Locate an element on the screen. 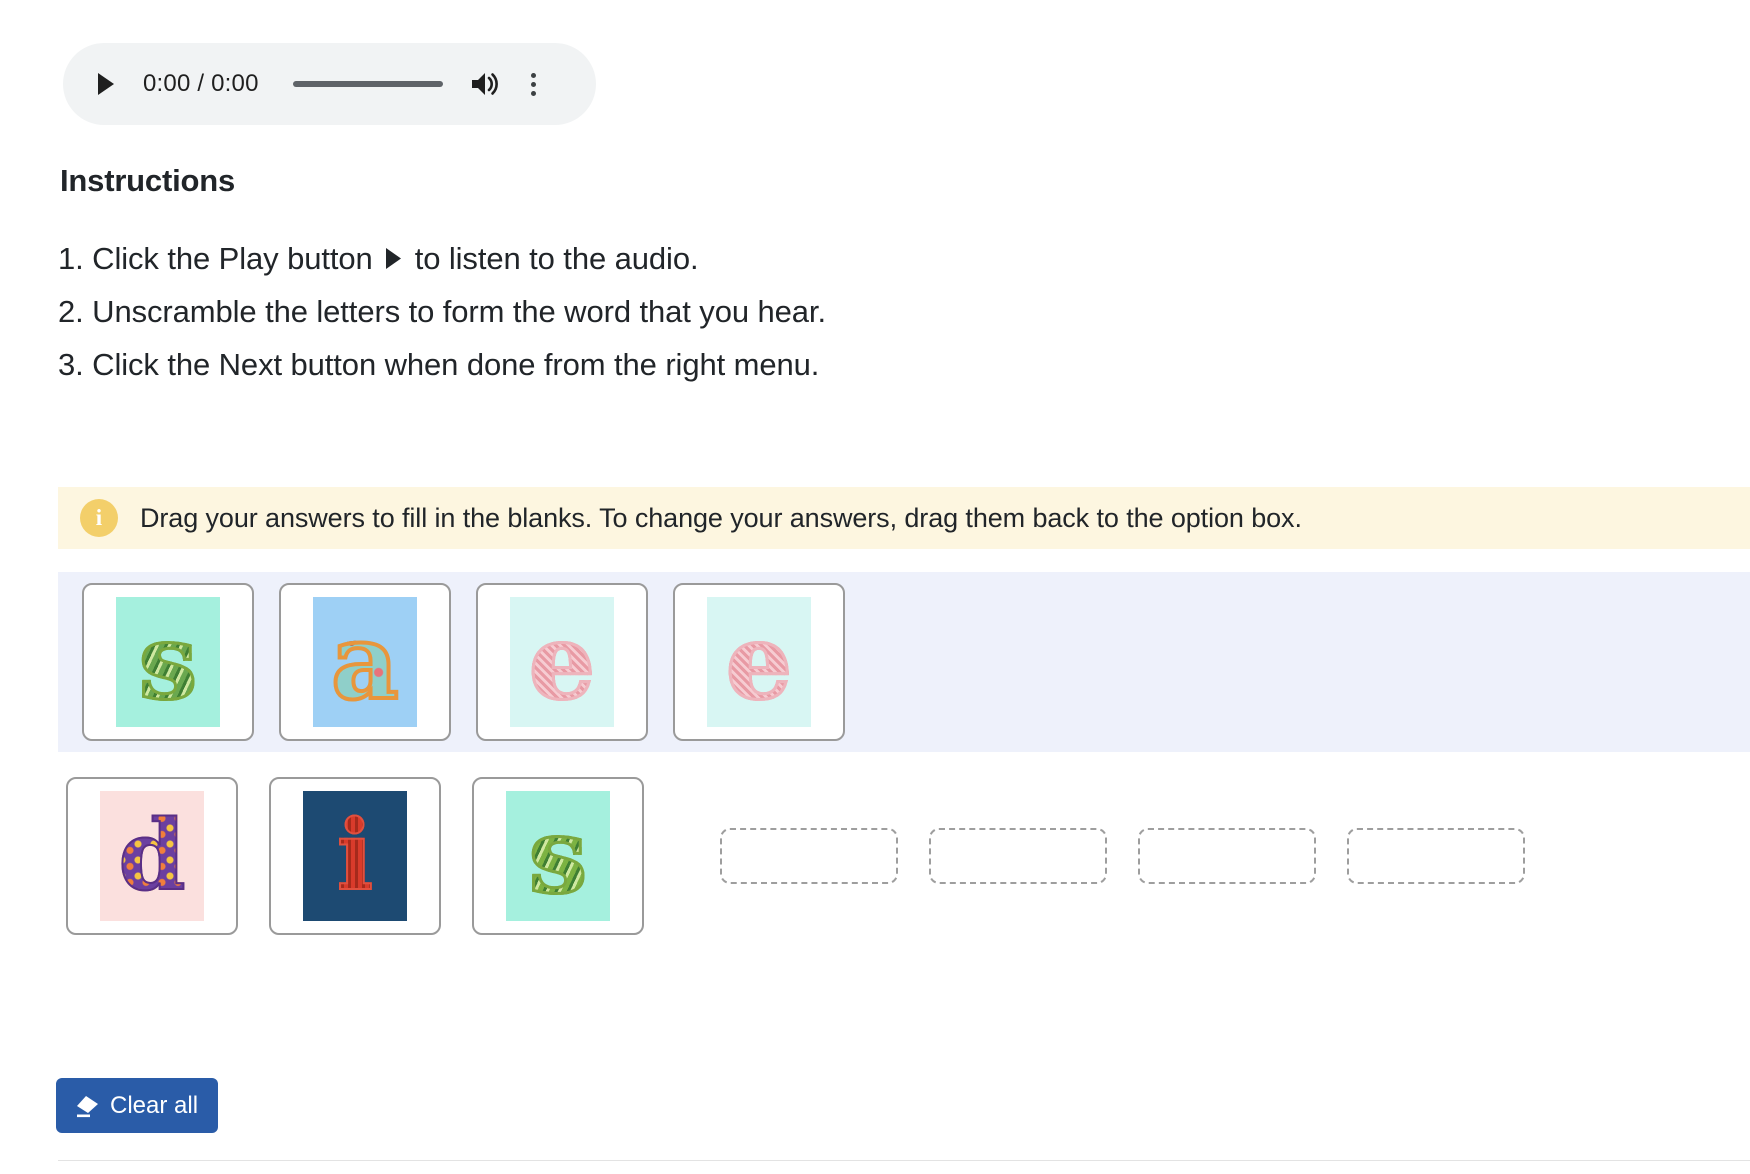 The width and height of the screenshot is (1750, 1174). letter-tile: a is located at coordinates (365, 662).